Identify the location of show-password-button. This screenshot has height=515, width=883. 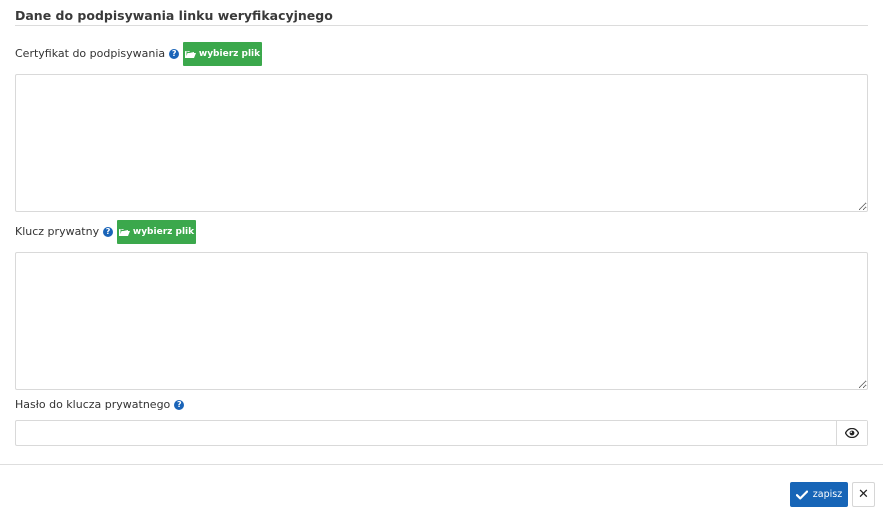
(851, 433).